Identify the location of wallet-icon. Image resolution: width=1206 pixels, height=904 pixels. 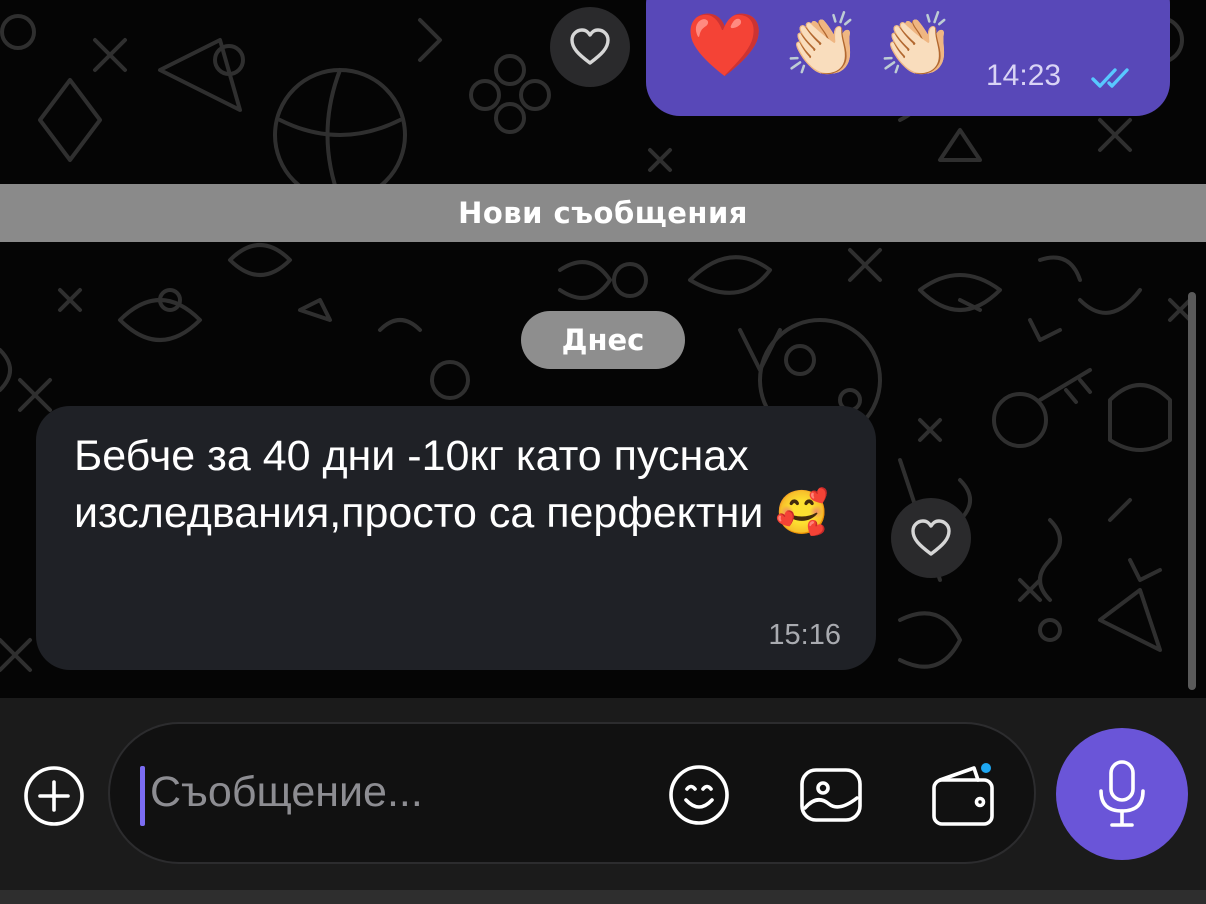
(963, 794).